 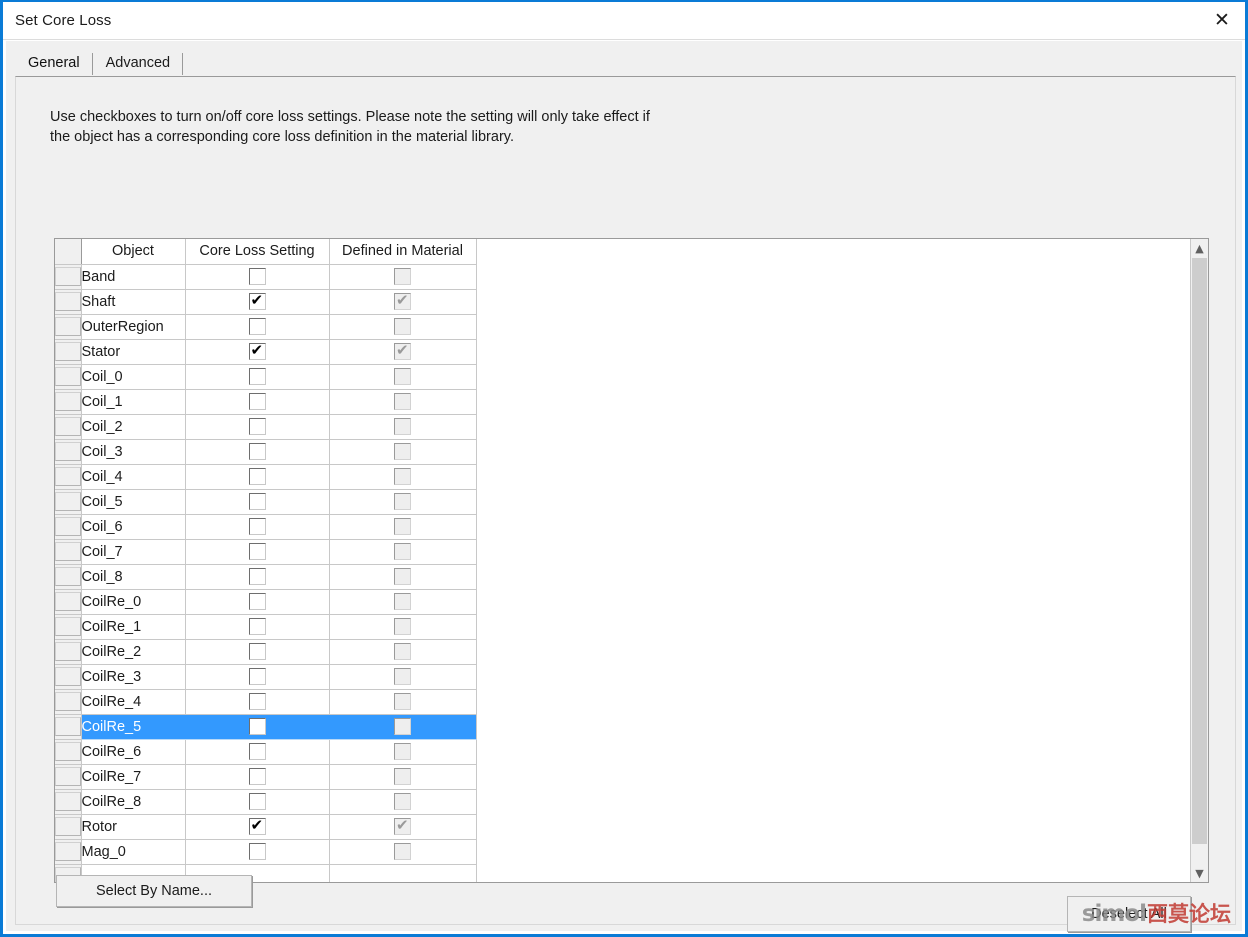 I want to click on table-row: Coil_0 ✔ ✔, so click(x=266, y=377).